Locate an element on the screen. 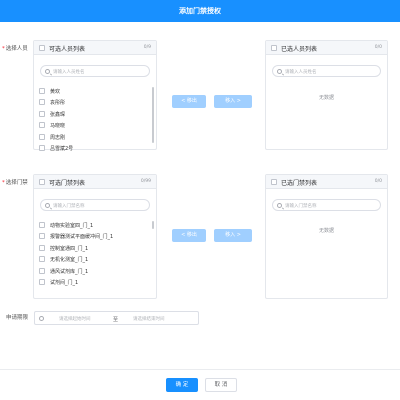  list-item: 动物实验室四_门_1 is located at coordinates (92, 225).